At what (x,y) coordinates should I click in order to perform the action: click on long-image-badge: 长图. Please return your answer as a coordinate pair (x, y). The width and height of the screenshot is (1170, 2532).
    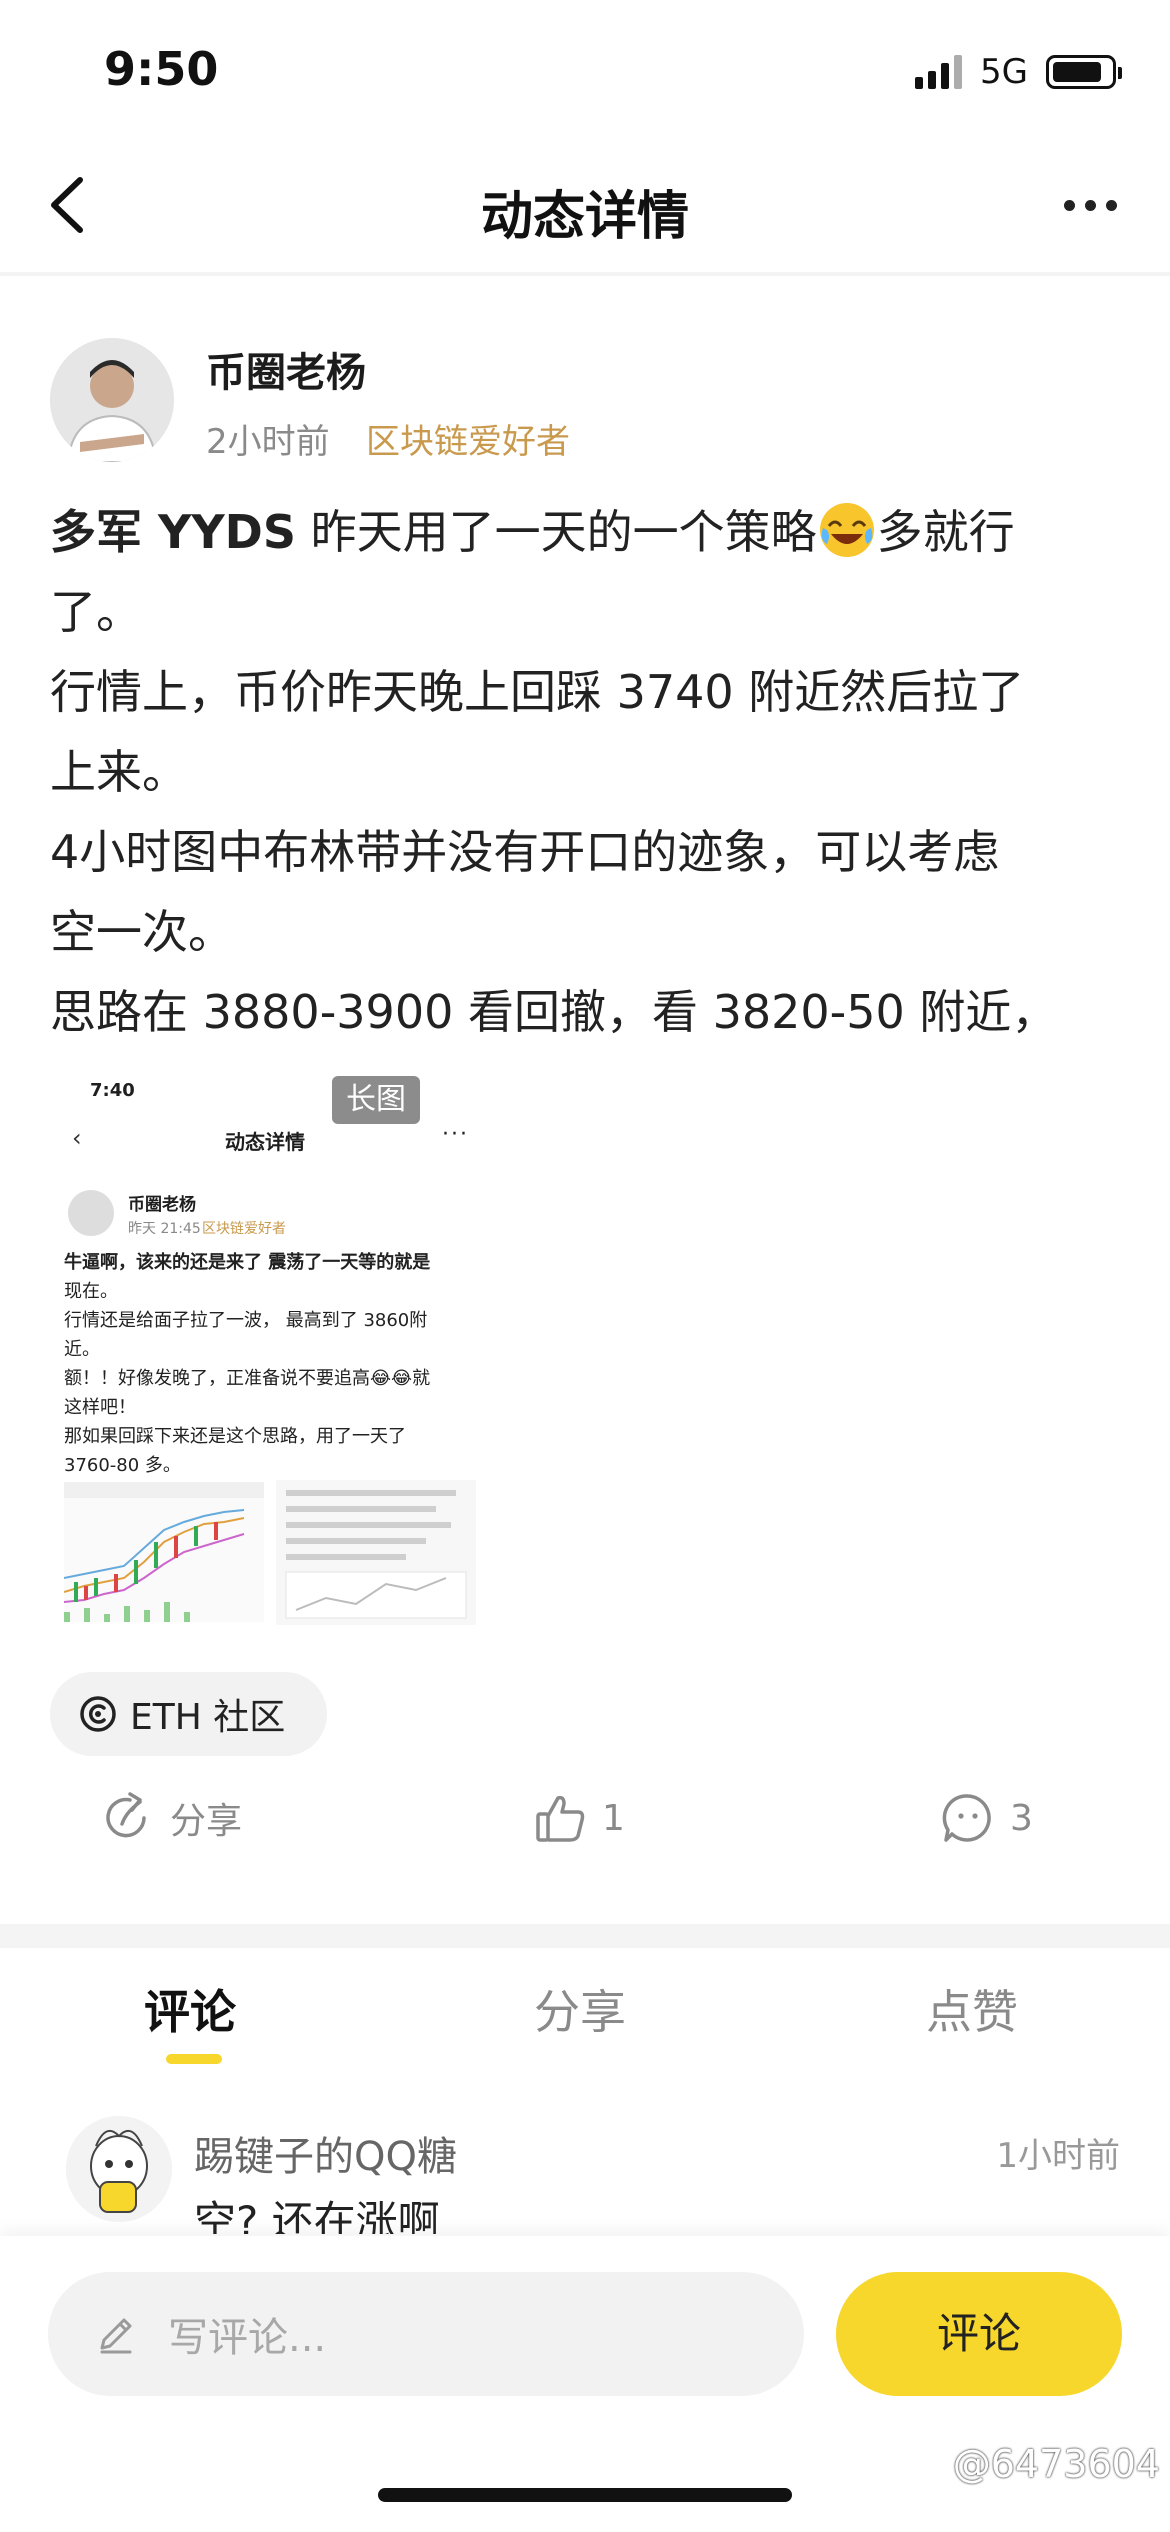
    Looking at the image, I should click on (376, 1100).